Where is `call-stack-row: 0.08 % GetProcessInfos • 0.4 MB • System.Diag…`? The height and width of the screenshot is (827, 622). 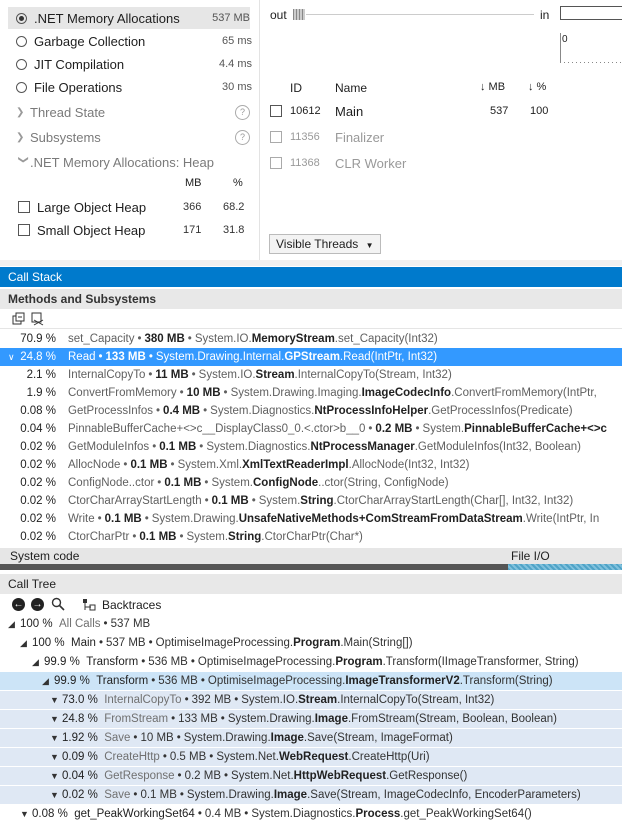 call-stack-row: 0.08 % GetProcessInfos • 0.4 MB • System.Diag… is located at coordinates (311, 411).